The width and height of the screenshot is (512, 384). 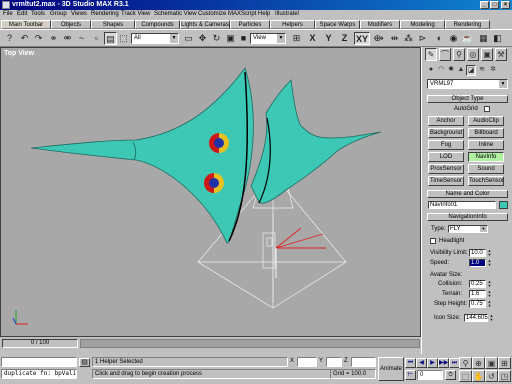 I want to click on billboard-button: Billboard, so click(x=486, y=133).